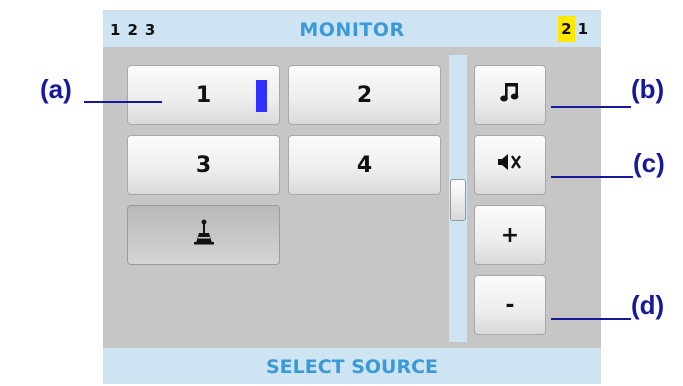 The height and width of the screenshot is (386, 683). I want to click on volume-up-button: +, so click(510, 235).